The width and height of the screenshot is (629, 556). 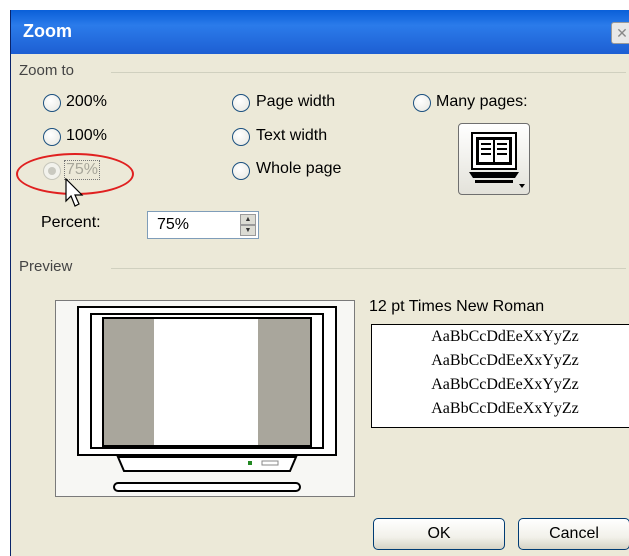 What do you see at coordinates (291, 136) in the screenshot?
I see `option-text-width-label: Text width` at bounding box center [291, 136].